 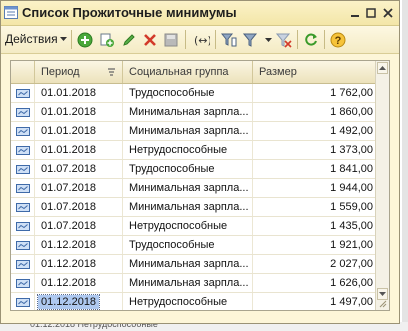 I want to click on title-bar: Список Прожиточные минимумы, so click(x=200, y=13).